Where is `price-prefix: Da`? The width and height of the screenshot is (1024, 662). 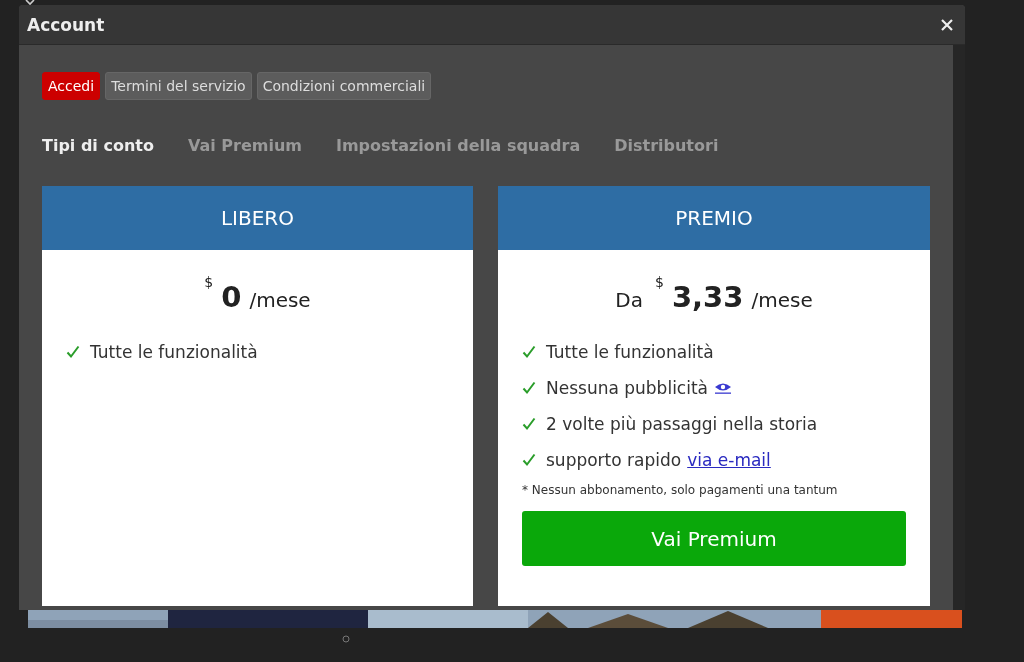 price-prefix: Da is located at coordinates (629, 300).